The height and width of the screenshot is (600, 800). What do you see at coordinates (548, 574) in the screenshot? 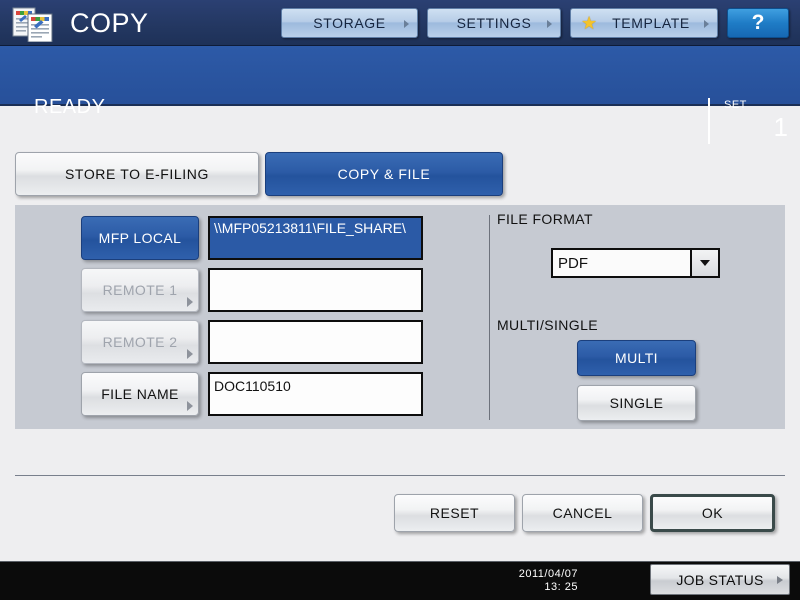
I see `date-text: 2011/04/07` at bounding box center [548, 574].